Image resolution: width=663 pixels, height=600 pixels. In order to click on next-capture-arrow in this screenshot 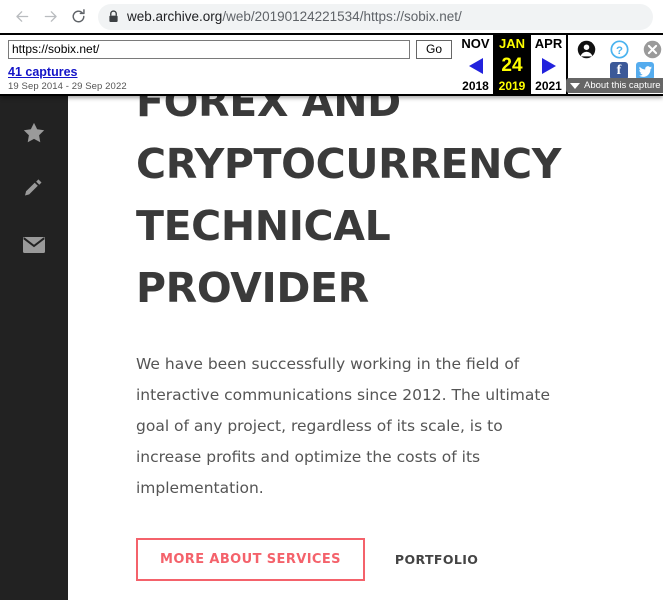, I will do `click(549, 66)`.